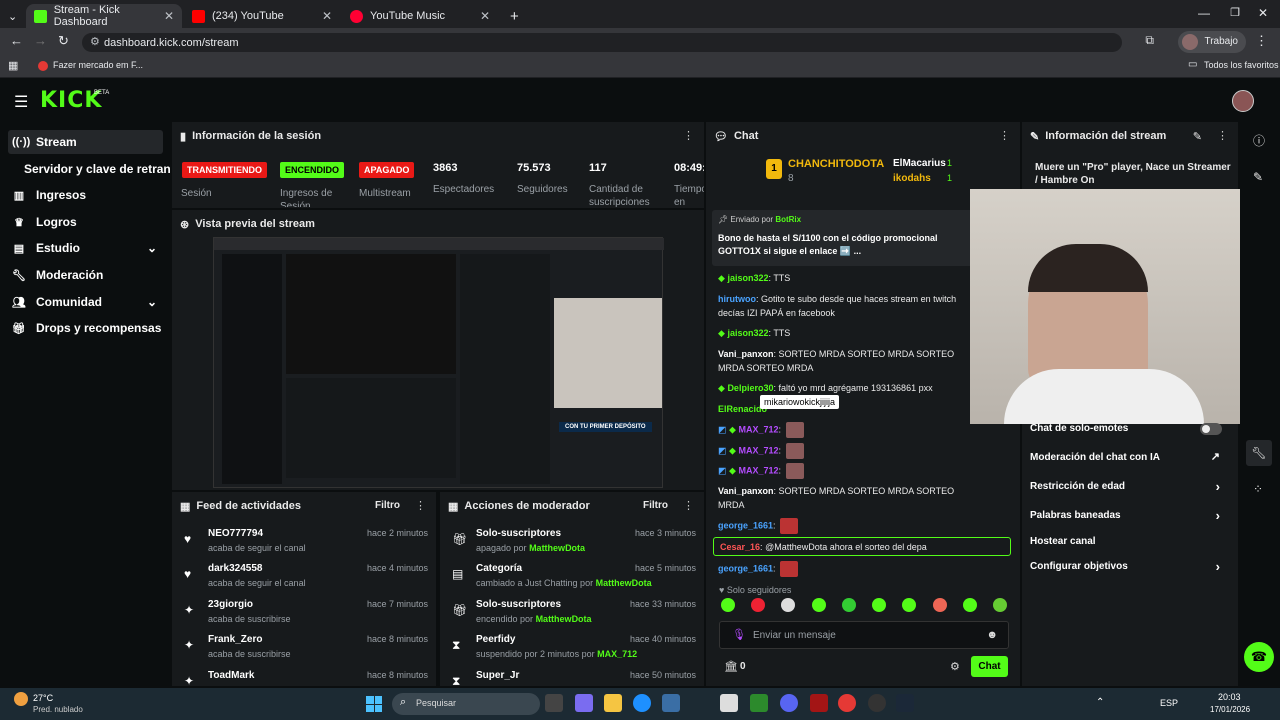  I want to click on support-headset-icon: ☎, so click(1259, 657).